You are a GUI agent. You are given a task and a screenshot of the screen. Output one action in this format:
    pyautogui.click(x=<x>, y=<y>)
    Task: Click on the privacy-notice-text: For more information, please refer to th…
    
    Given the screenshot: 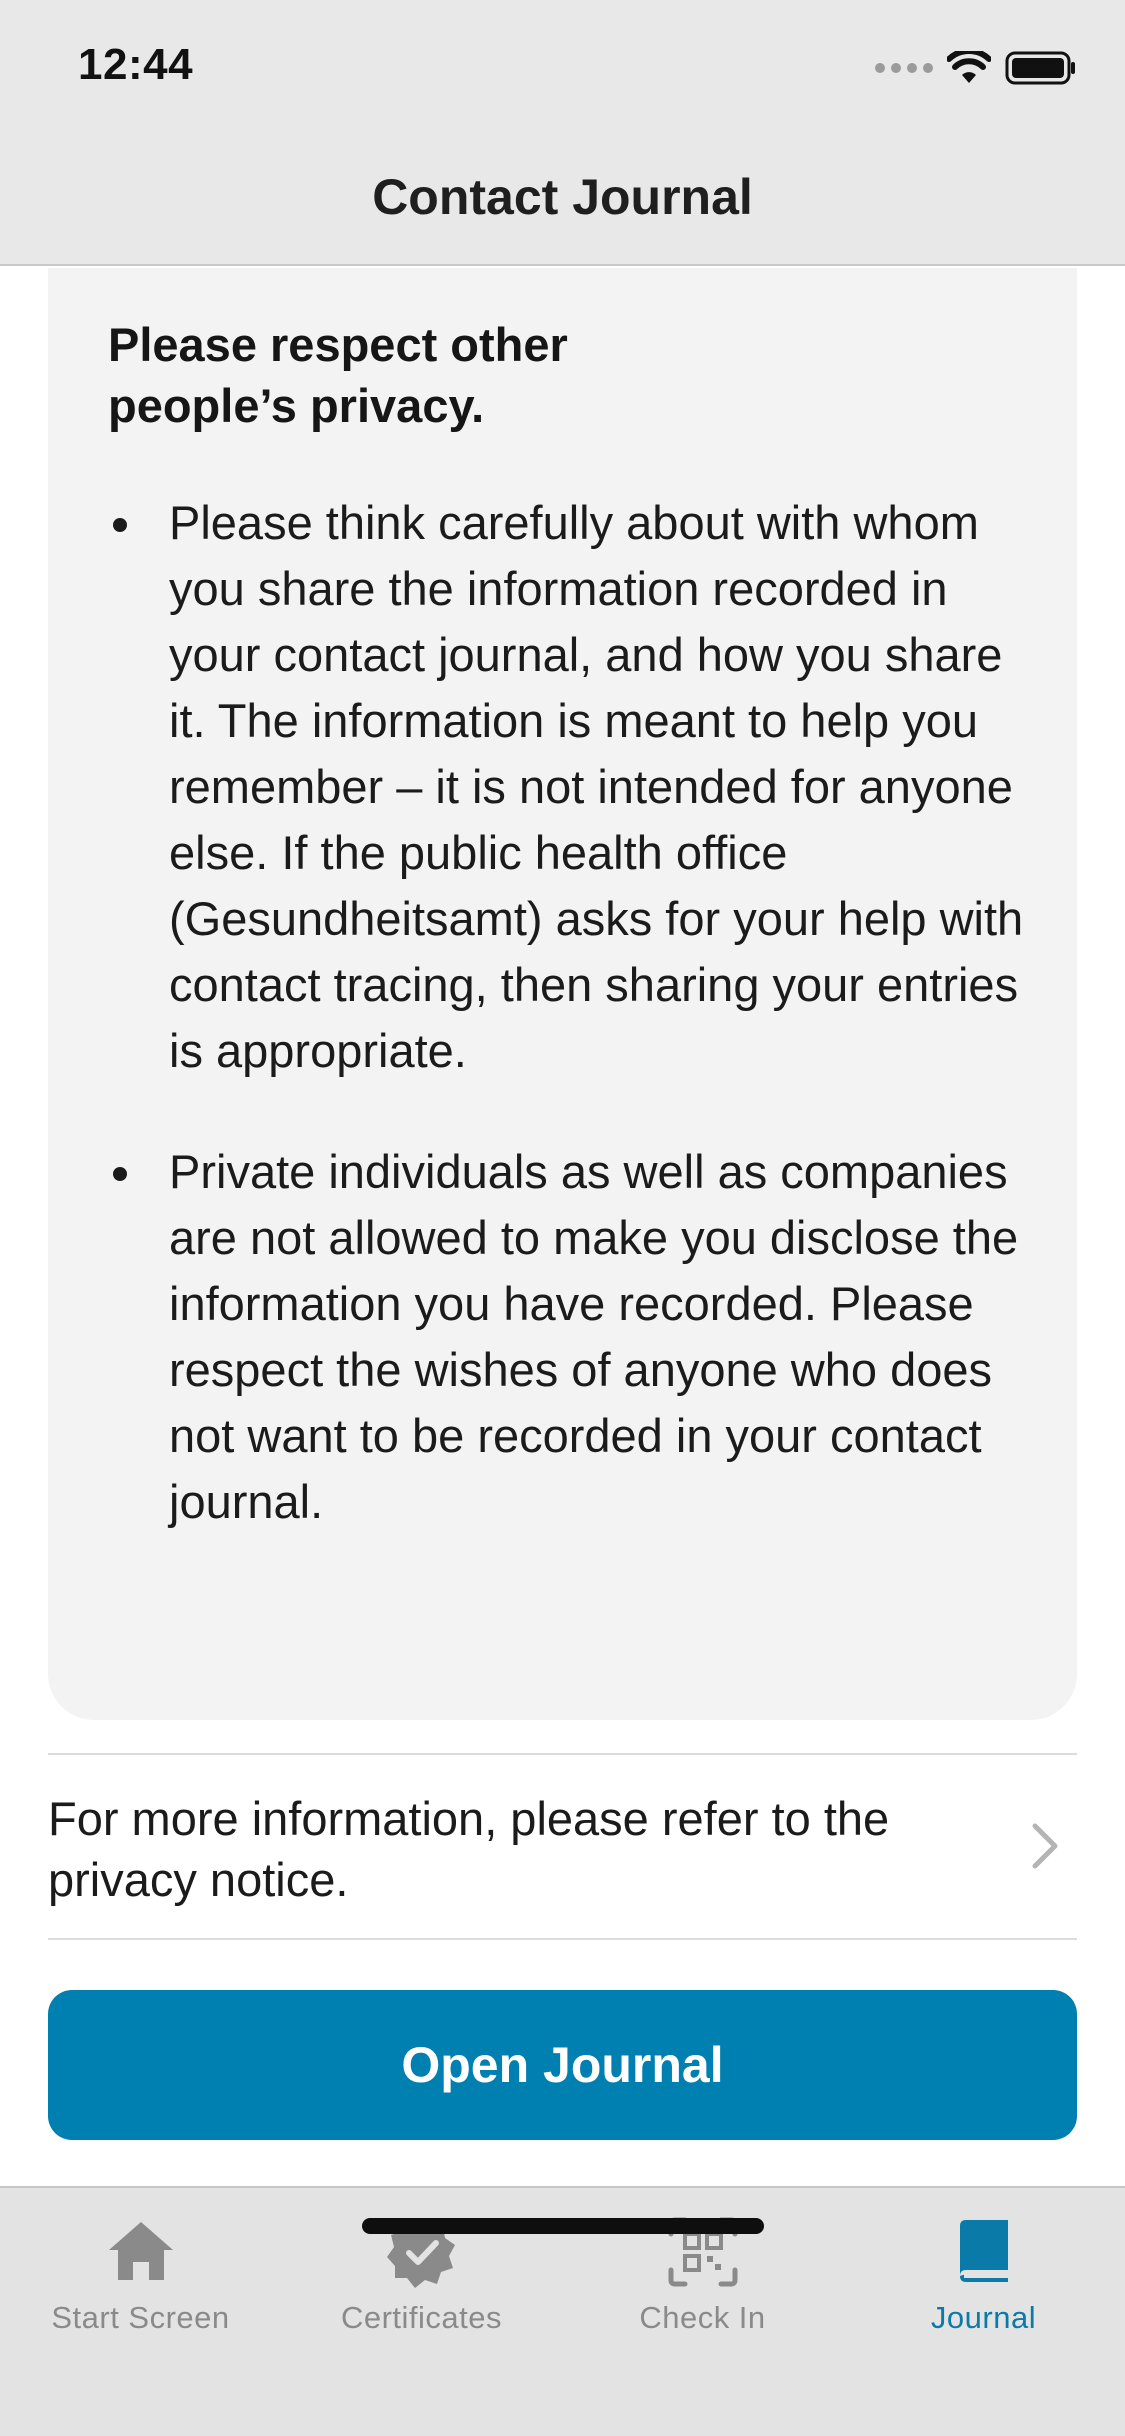 What is the action you would take?
    pyautogui.click(x=469, y=1849)
    